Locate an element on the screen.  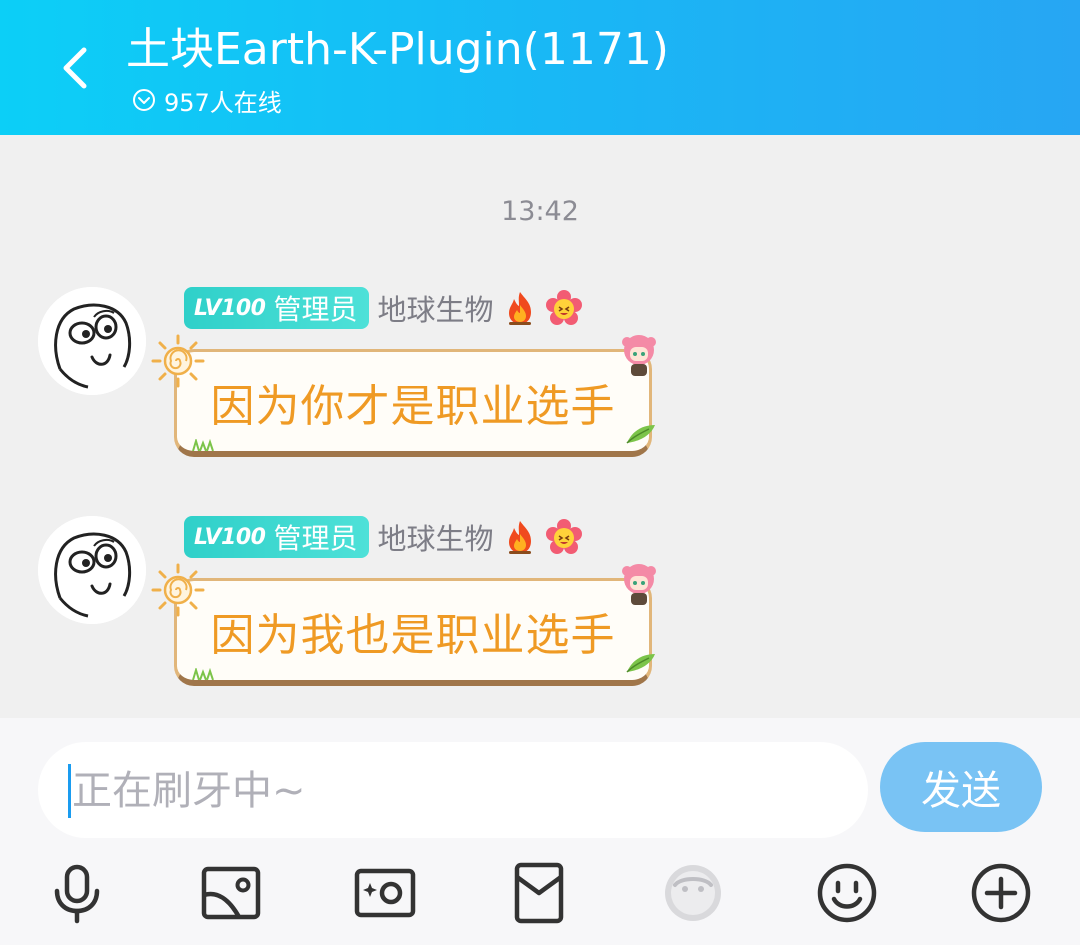
emoji-icon is located at coordinates (847, 893).